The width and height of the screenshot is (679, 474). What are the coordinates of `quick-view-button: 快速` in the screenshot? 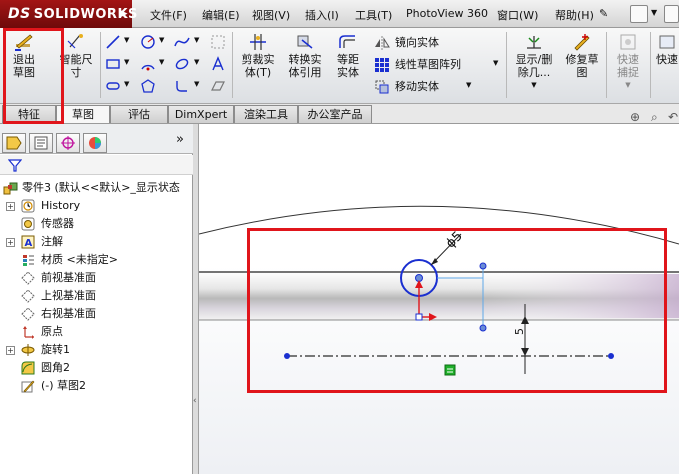 It's located at (667, 48).